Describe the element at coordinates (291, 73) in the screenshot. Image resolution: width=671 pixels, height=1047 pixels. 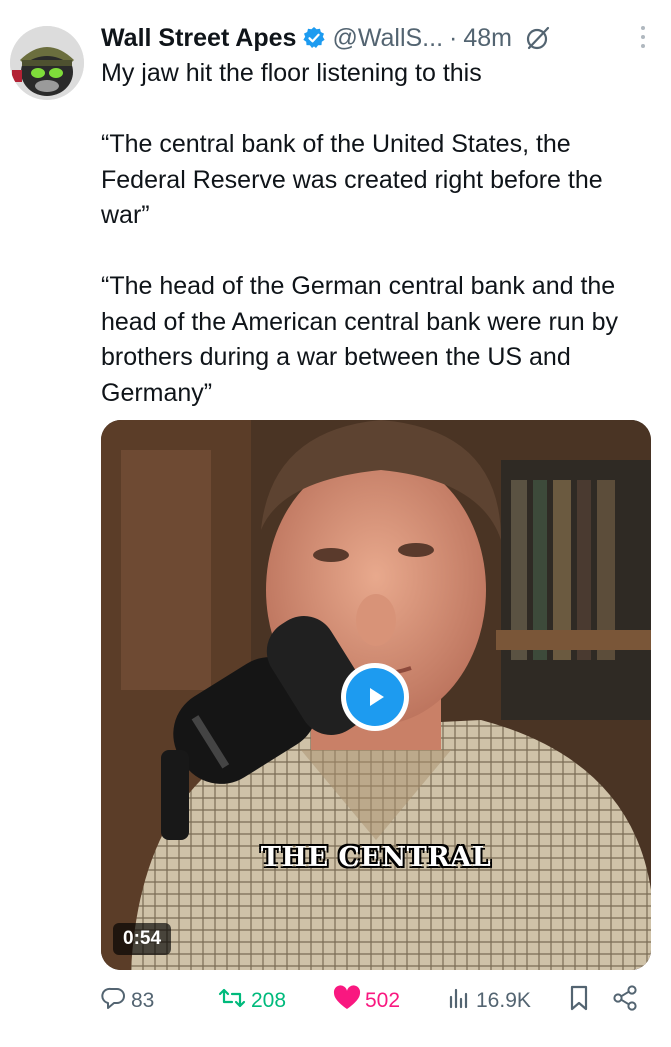
I see `tweet-paragraph: My jaw hit the floor listening to this` at that location.